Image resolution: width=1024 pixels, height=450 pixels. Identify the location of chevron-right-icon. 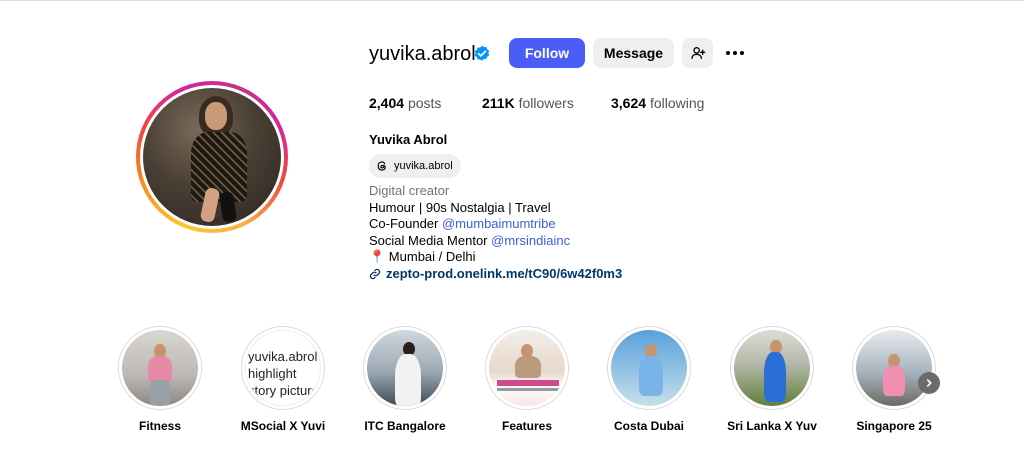
(929, 383).